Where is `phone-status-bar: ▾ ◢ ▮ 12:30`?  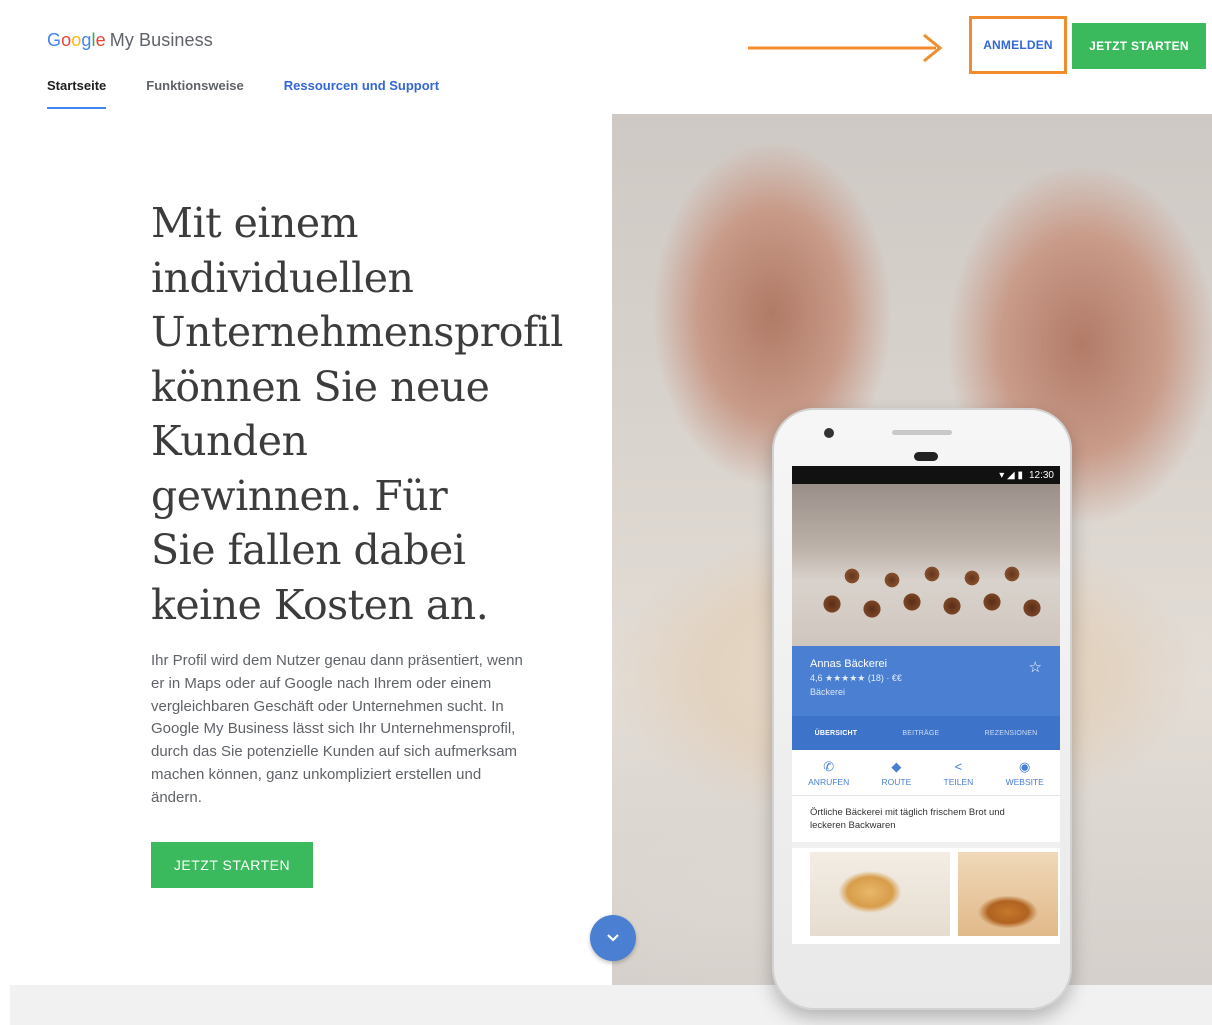
phone-status-bar: ▾ ◢ ▮ 12:30 is located at coordinates (926, 475).